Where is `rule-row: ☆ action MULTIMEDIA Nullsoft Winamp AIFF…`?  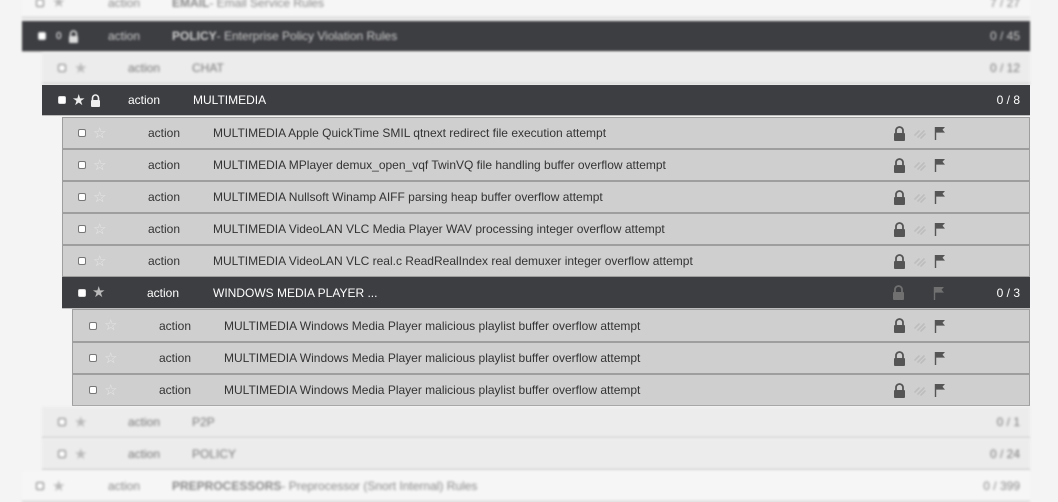
rule-row: ☆ action MULTIMEDIA Nullsoft Winamp AIFF… is located at coordinates (546, 197).